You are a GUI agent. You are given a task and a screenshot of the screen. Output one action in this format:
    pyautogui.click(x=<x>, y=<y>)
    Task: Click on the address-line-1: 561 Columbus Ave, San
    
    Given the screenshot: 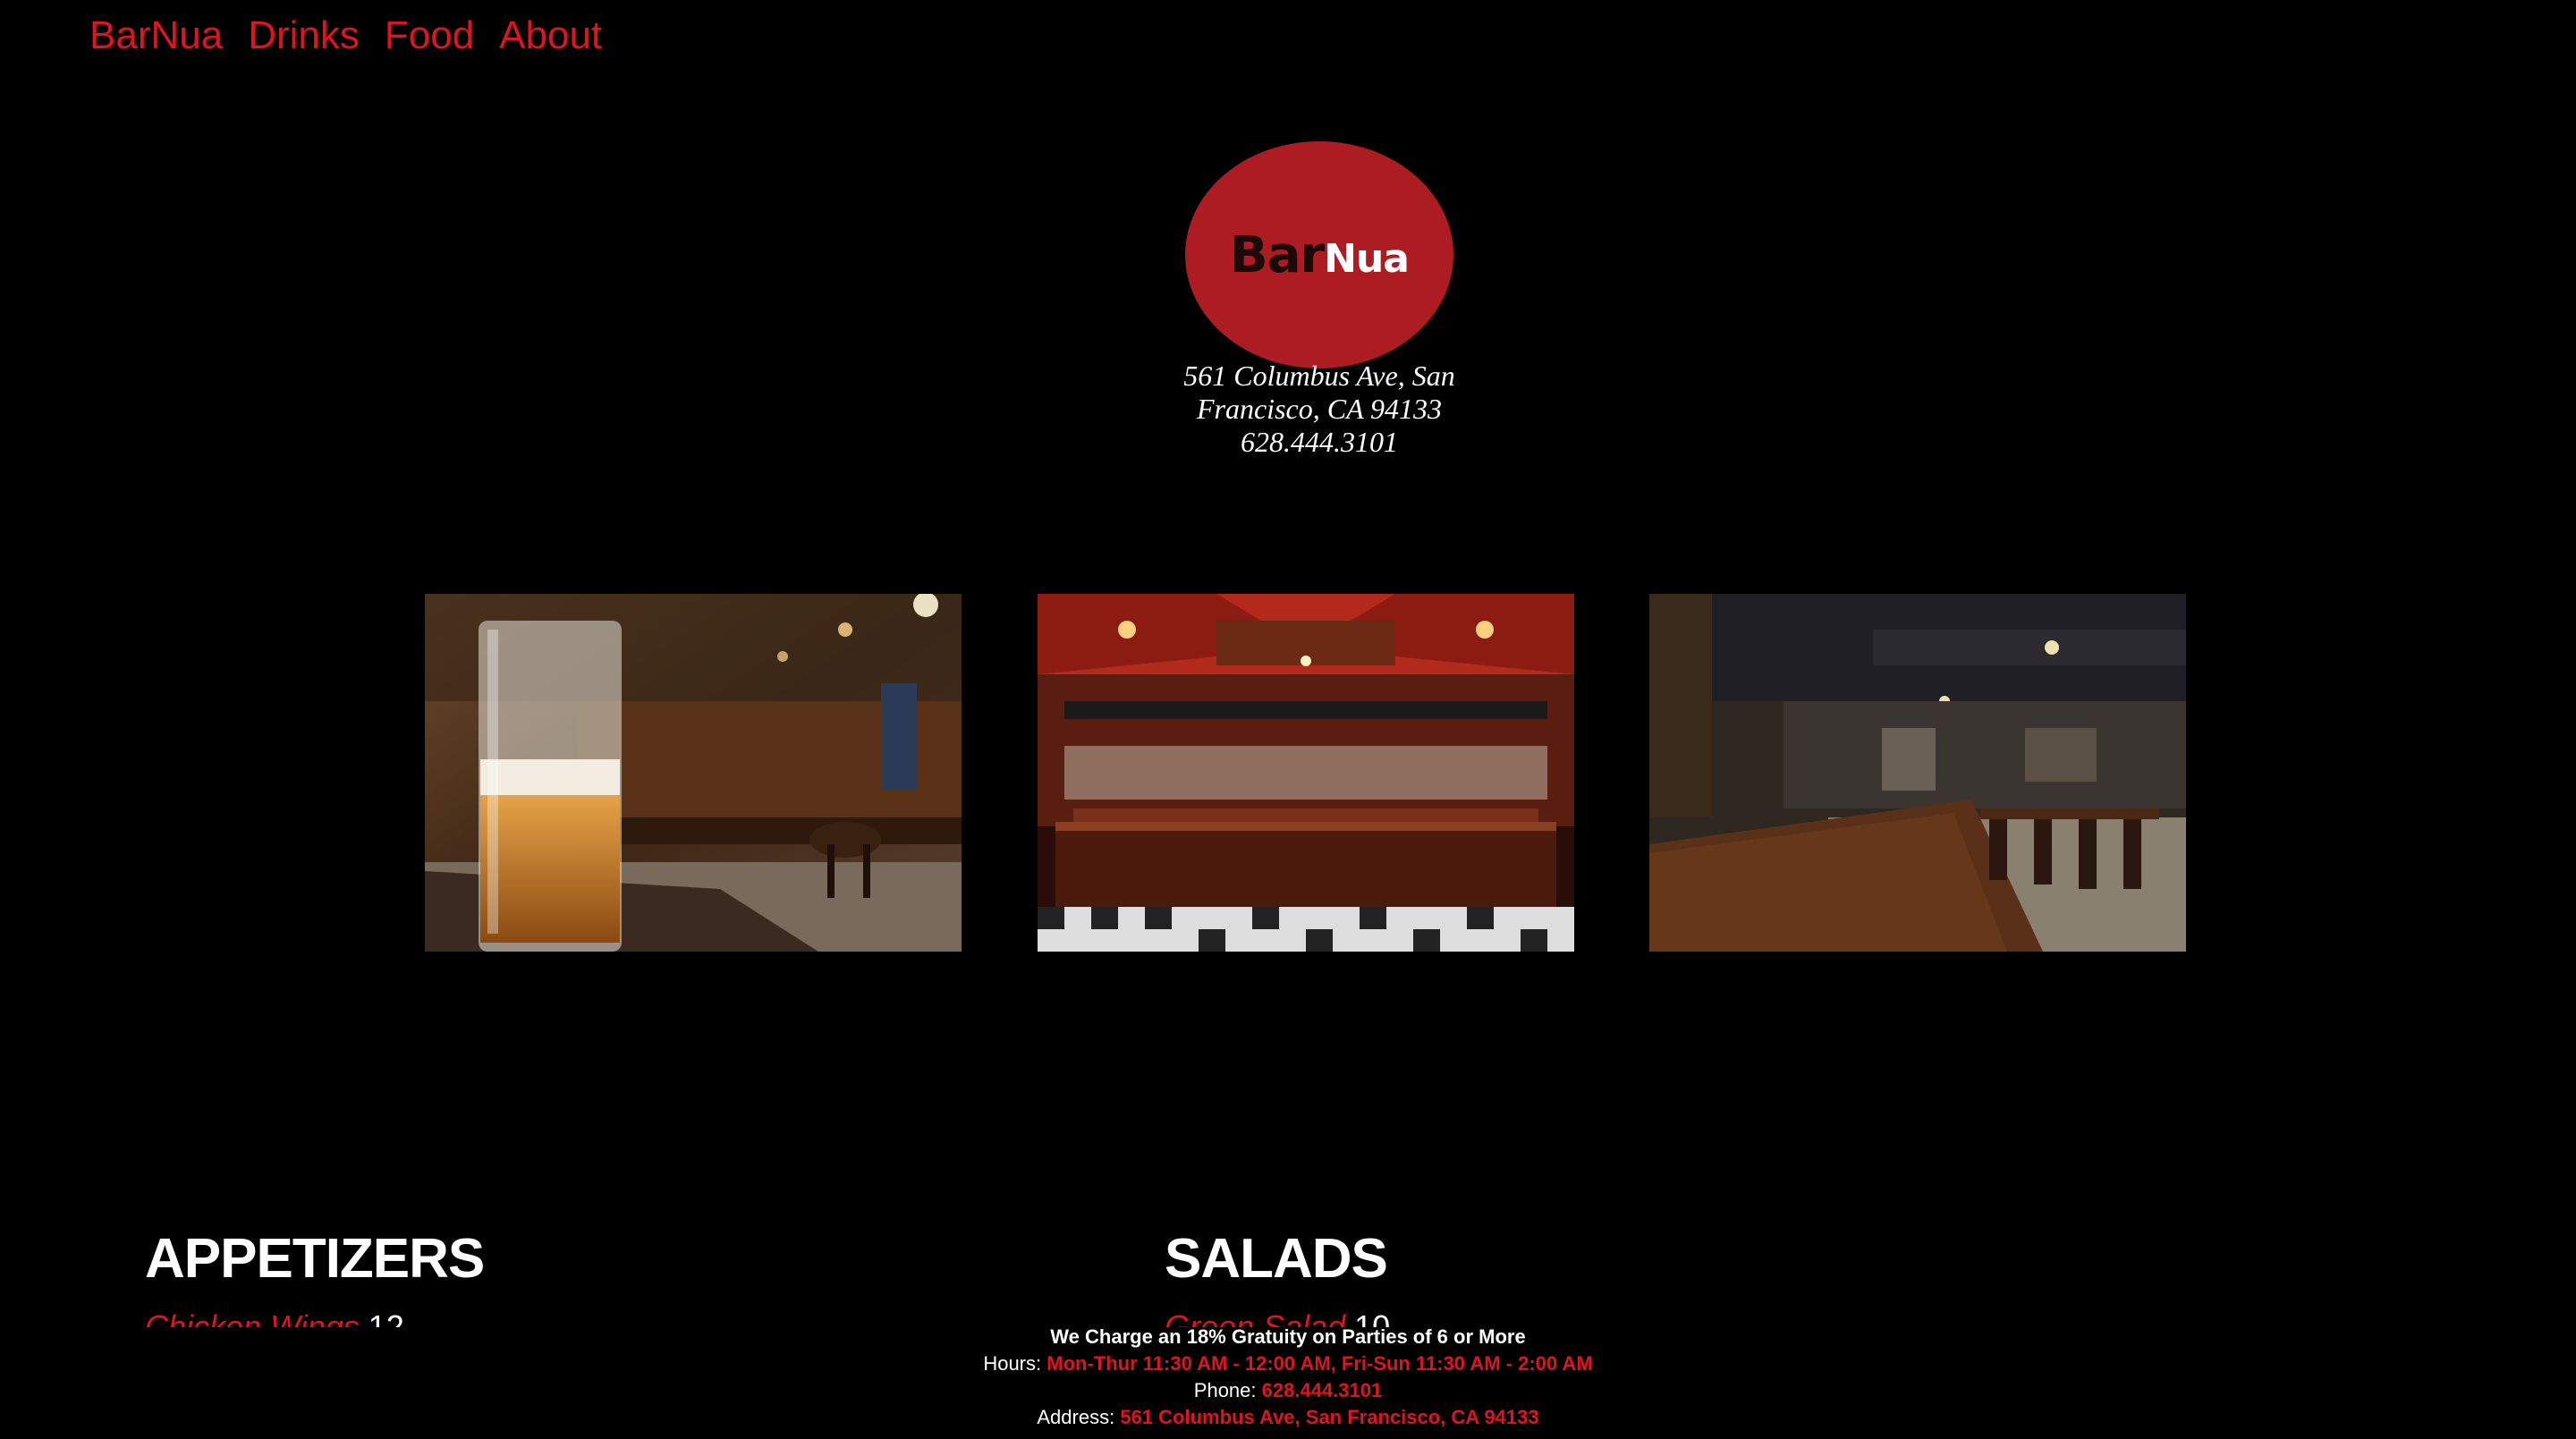 What is the action you would take?
    pyautogui.click(x=1319, y=376)
    